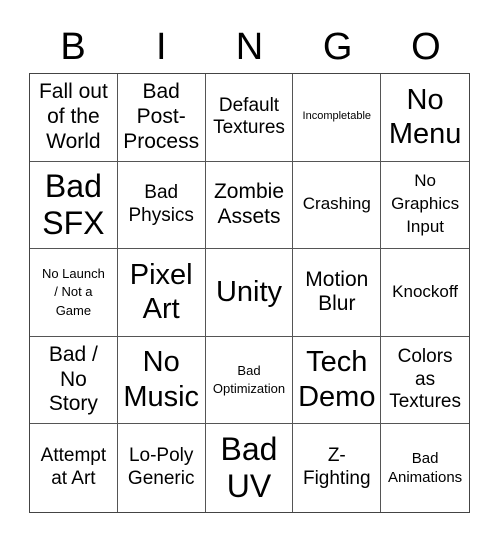  I want to click on cell-label: Pixel Art, so click(161, 292).